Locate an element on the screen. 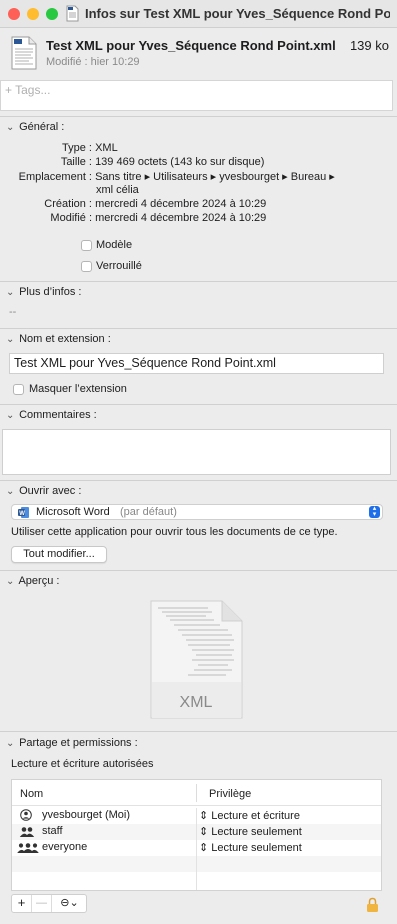  add-user-button: + is located at coordinates (22, 903).